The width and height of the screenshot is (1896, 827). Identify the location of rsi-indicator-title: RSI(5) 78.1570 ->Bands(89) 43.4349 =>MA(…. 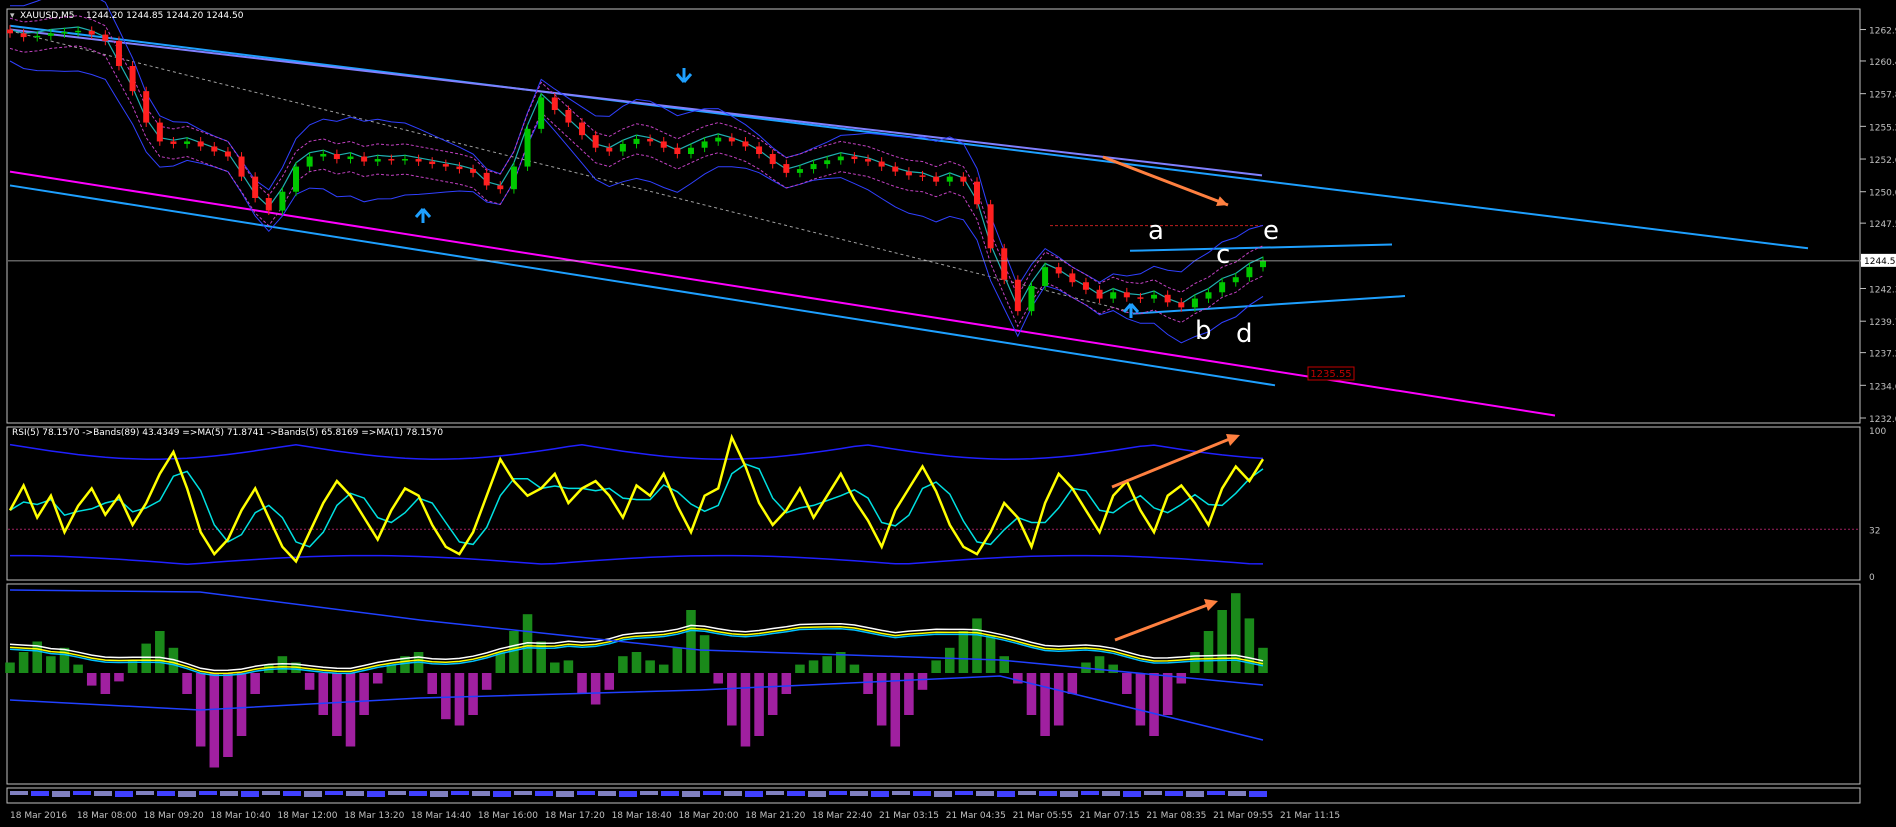
(227, 433).